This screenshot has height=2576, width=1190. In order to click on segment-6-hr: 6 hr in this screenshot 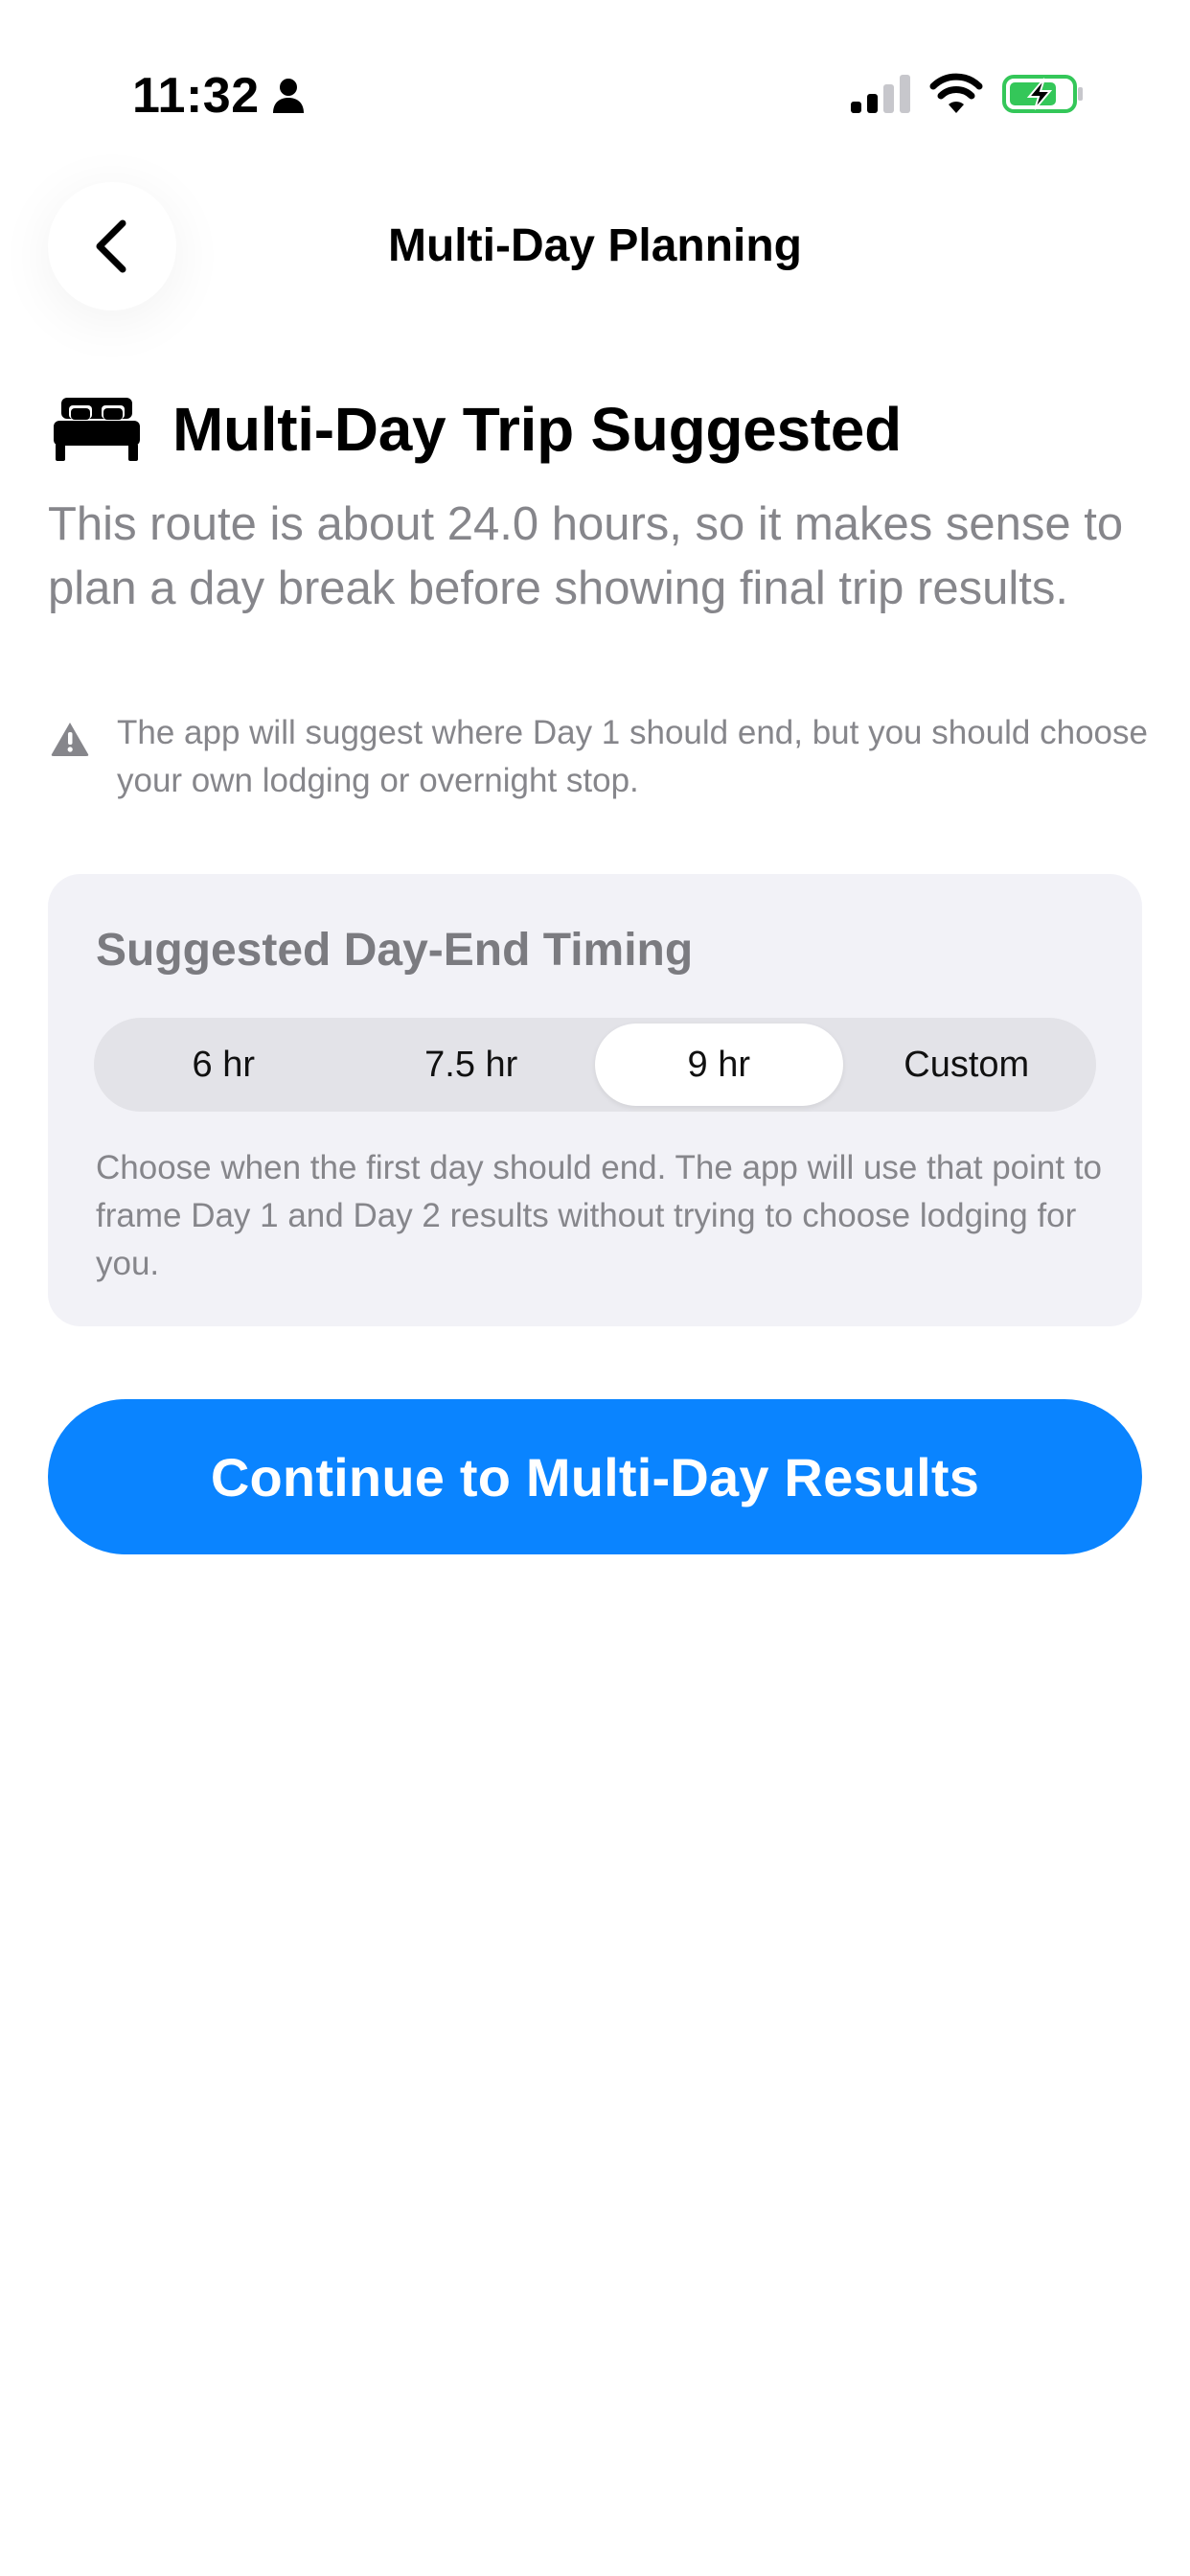, I will do `click(224, 1065)`.